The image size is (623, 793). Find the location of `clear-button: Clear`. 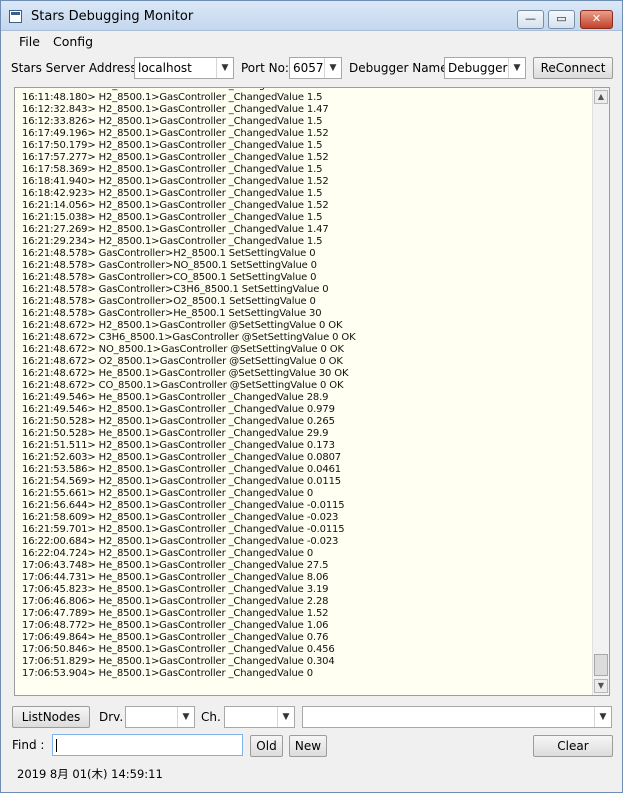

clear-button: Clear is located at coordinates (573, 746).